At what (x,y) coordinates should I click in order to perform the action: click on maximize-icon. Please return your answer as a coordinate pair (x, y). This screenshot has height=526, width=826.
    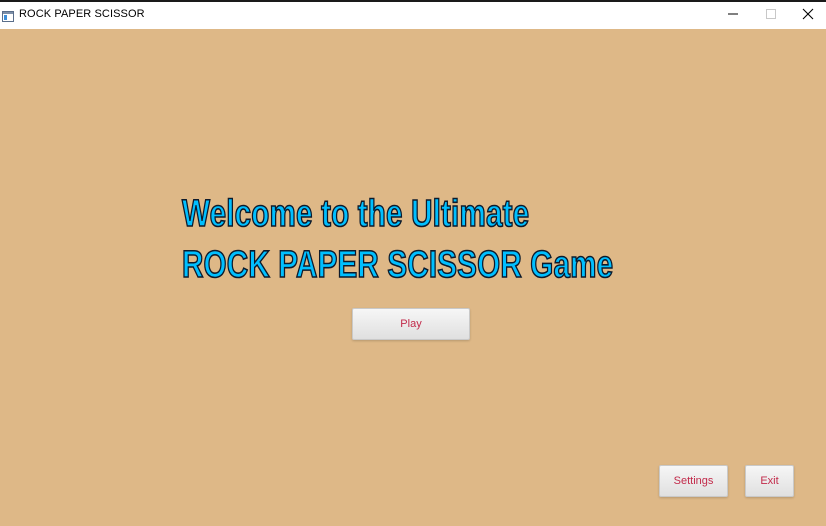
    Looking at the image, I should click on (771, 16).